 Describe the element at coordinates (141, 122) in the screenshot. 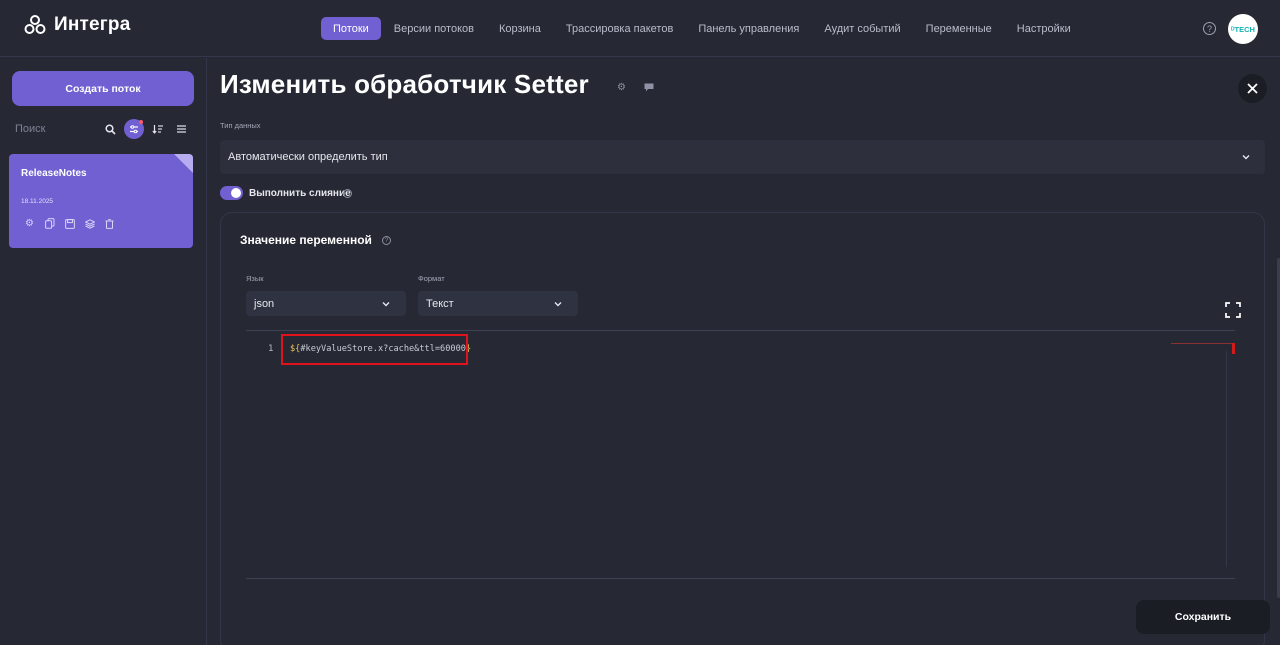

I see `filter-active-dot` at that location.